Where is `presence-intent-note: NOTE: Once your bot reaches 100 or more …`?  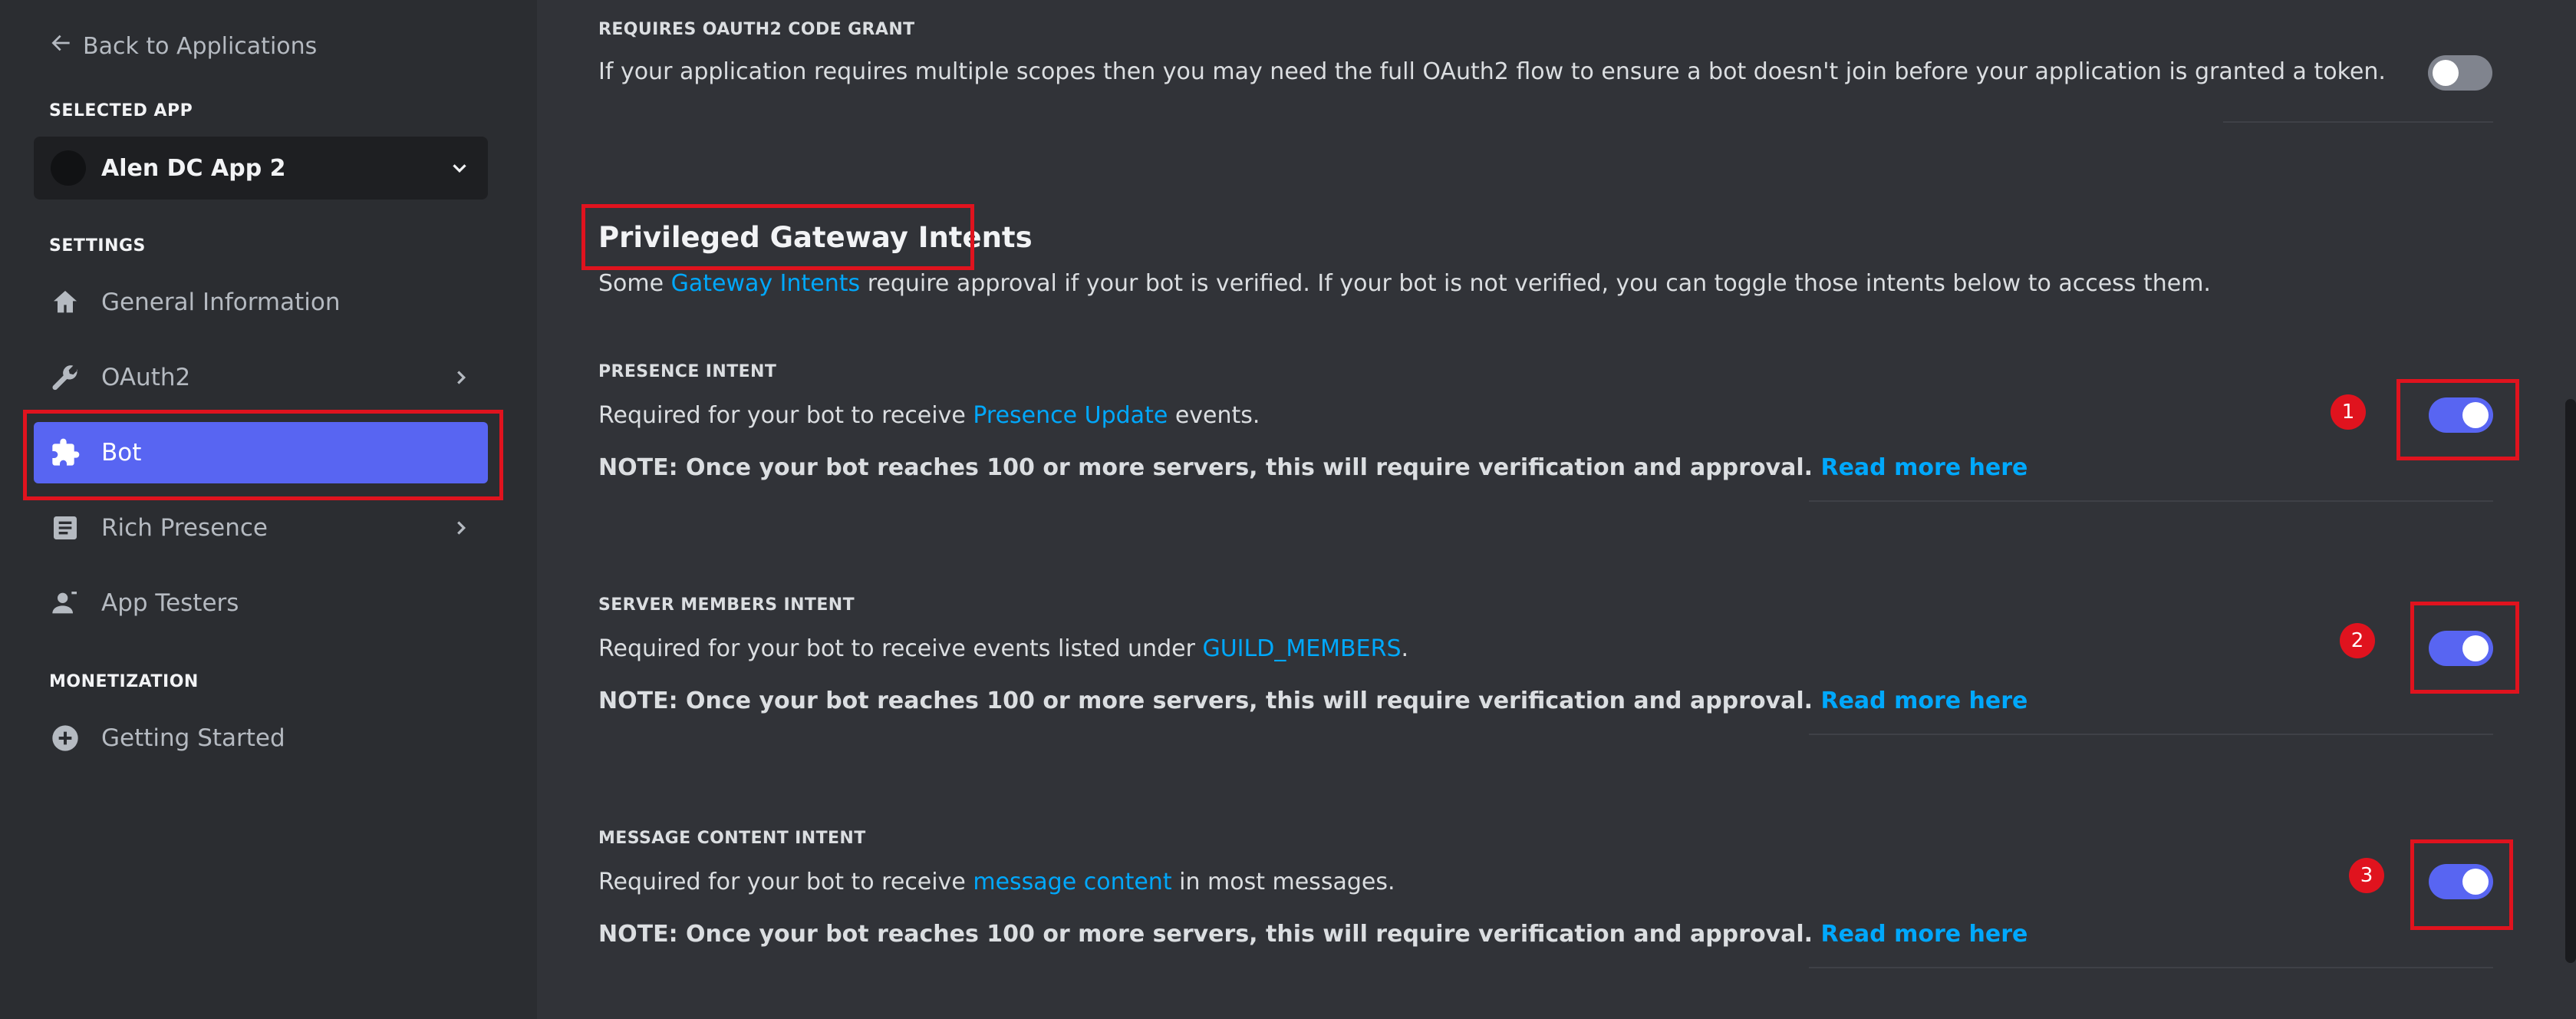
presence-intent-note: NOTE: Once your bot reaches 100 or more … is located at coordinates (1313, 467).